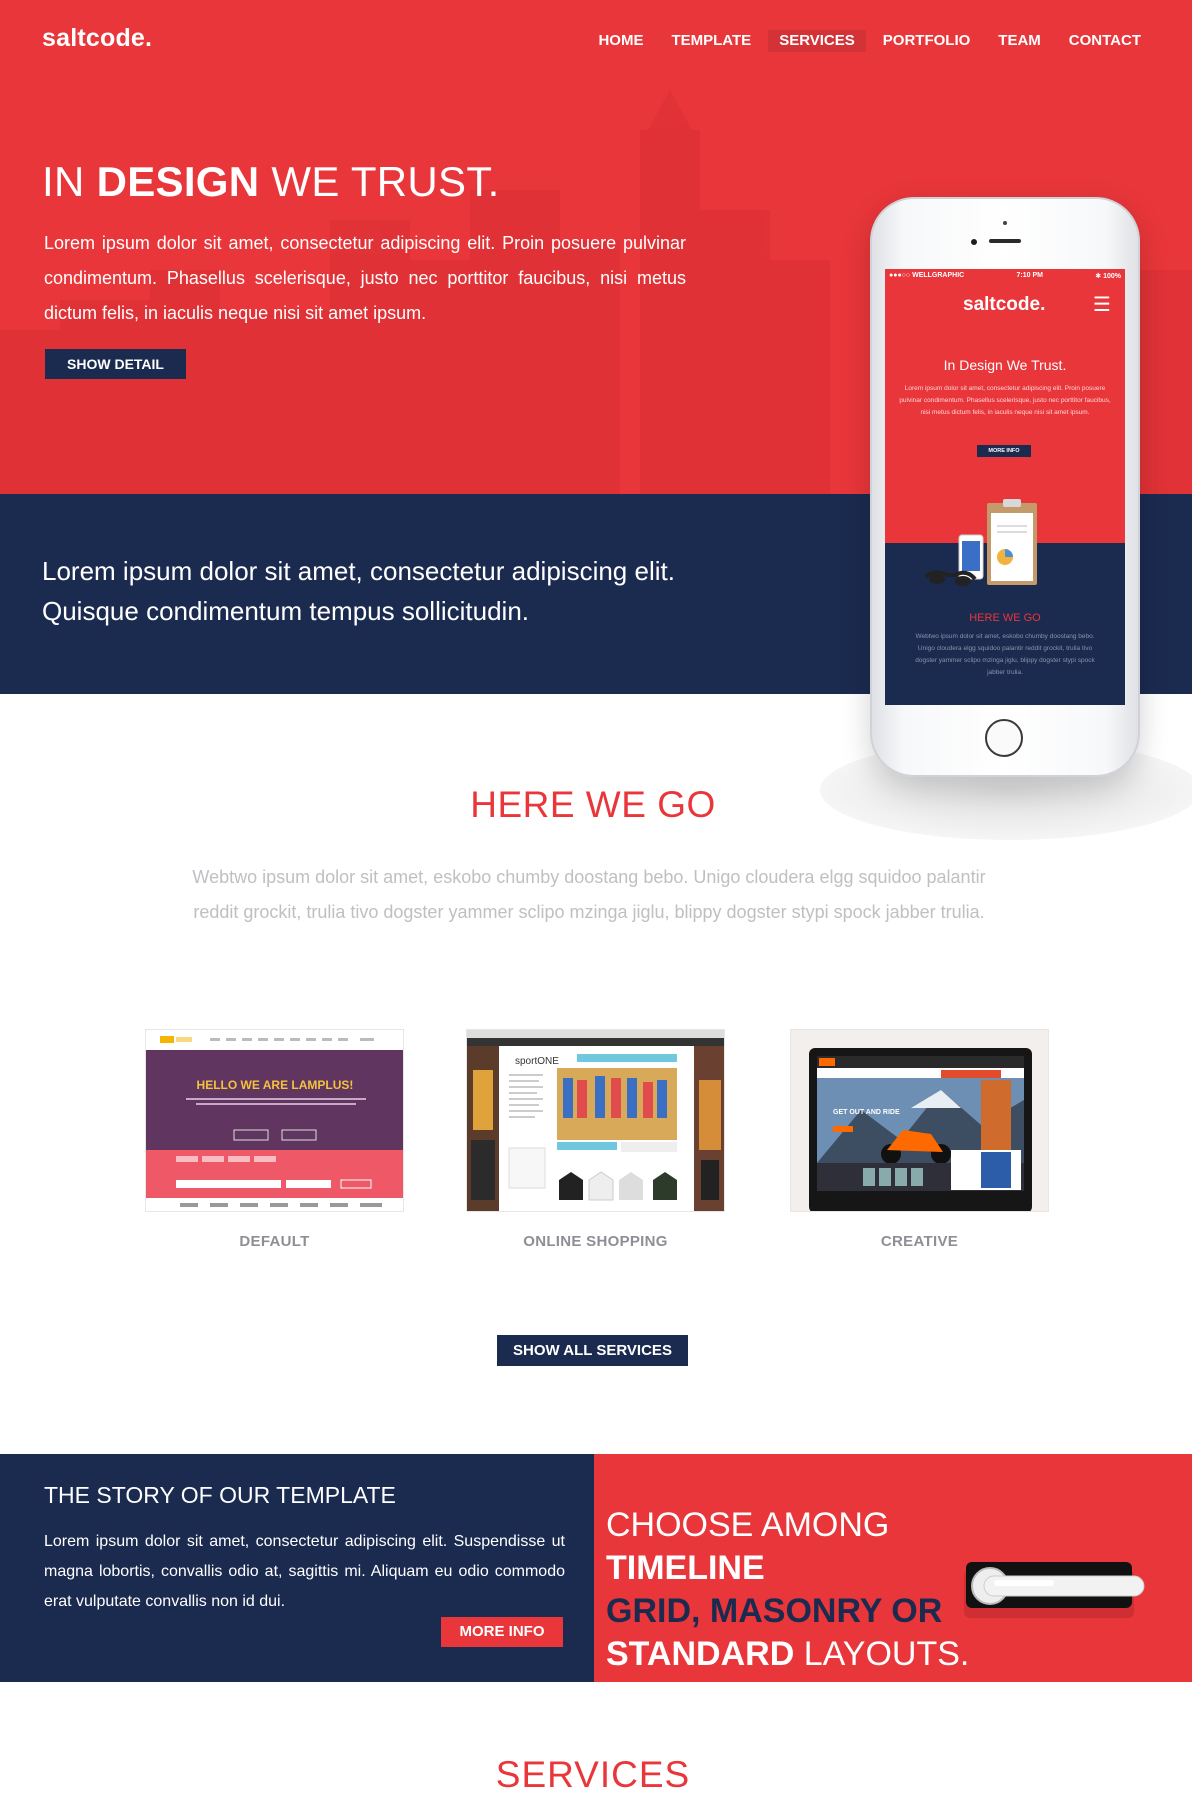 This screenshot has width=1192, height=1796. Describe the element at coordinates (981, 542) in the screenshot. I see `clipboard-illustration-icon` at that location.